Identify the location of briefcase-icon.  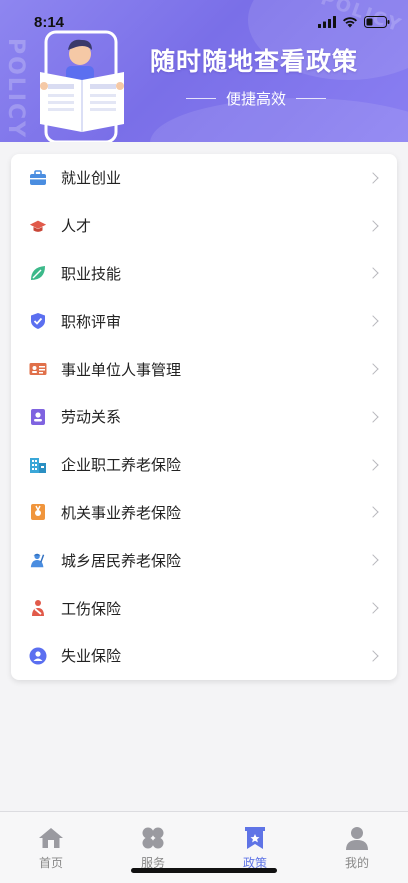
(38, 178).